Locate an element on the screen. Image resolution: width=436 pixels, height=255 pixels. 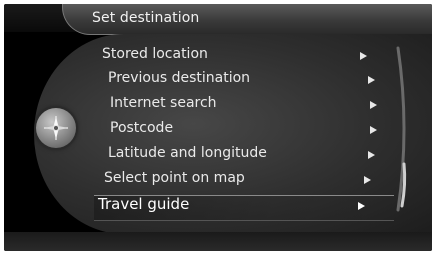
menu-item-select-point-on-map: Select point on map is located at coordinates (174, 178).